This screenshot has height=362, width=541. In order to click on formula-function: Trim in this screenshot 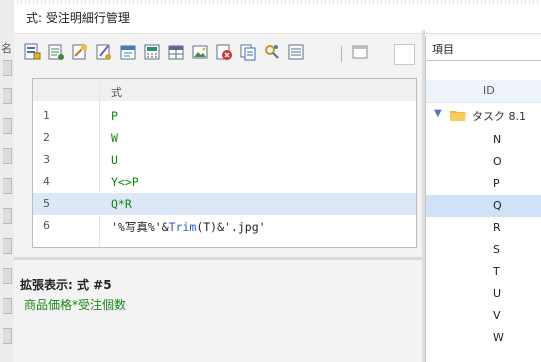, I will do `click(182, 227)`.